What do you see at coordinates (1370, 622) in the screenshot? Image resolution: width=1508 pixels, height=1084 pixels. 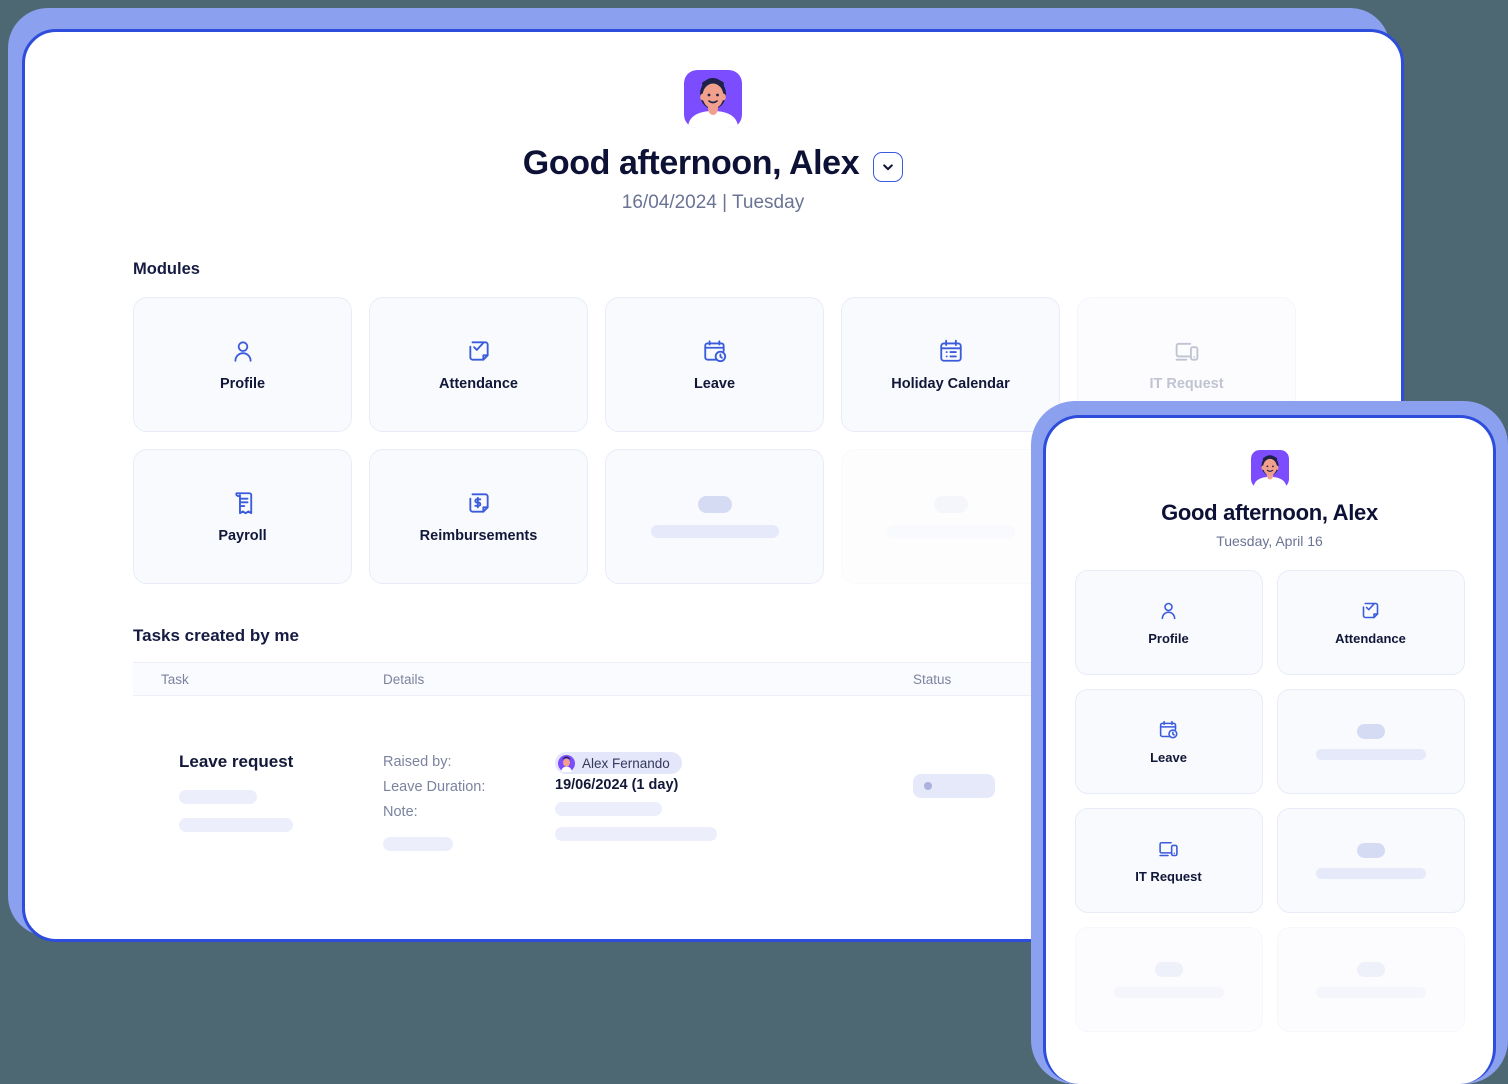 I see `mobile-module-card-attendance: Attendance` at bounding box center [1370, 622].